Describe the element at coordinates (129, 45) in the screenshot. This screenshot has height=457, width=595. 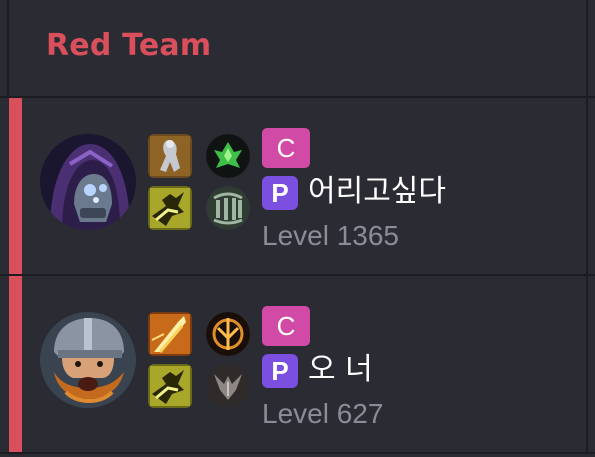
I see `team-title: Red Team` at that location.